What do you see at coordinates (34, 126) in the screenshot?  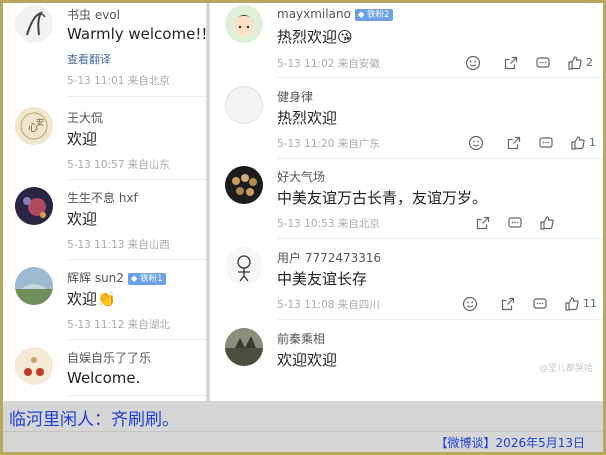 I see `avatar: 心安` at bounding box center [34, 126].